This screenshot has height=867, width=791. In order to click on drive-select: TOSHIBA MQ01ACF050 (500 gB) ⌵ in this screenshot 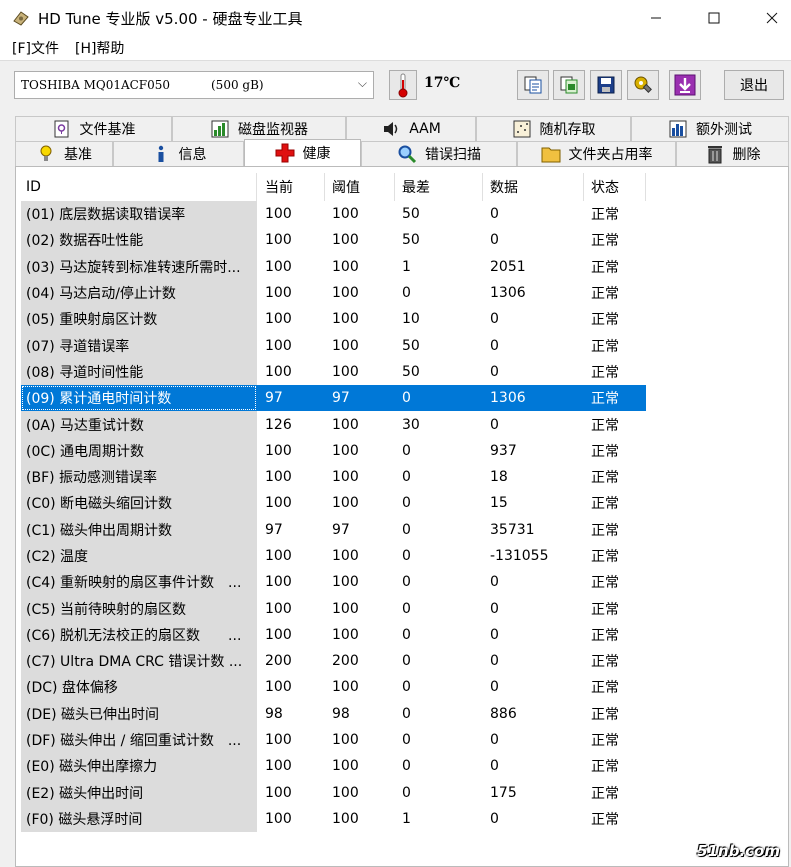, I will do `click(194, 85)`.